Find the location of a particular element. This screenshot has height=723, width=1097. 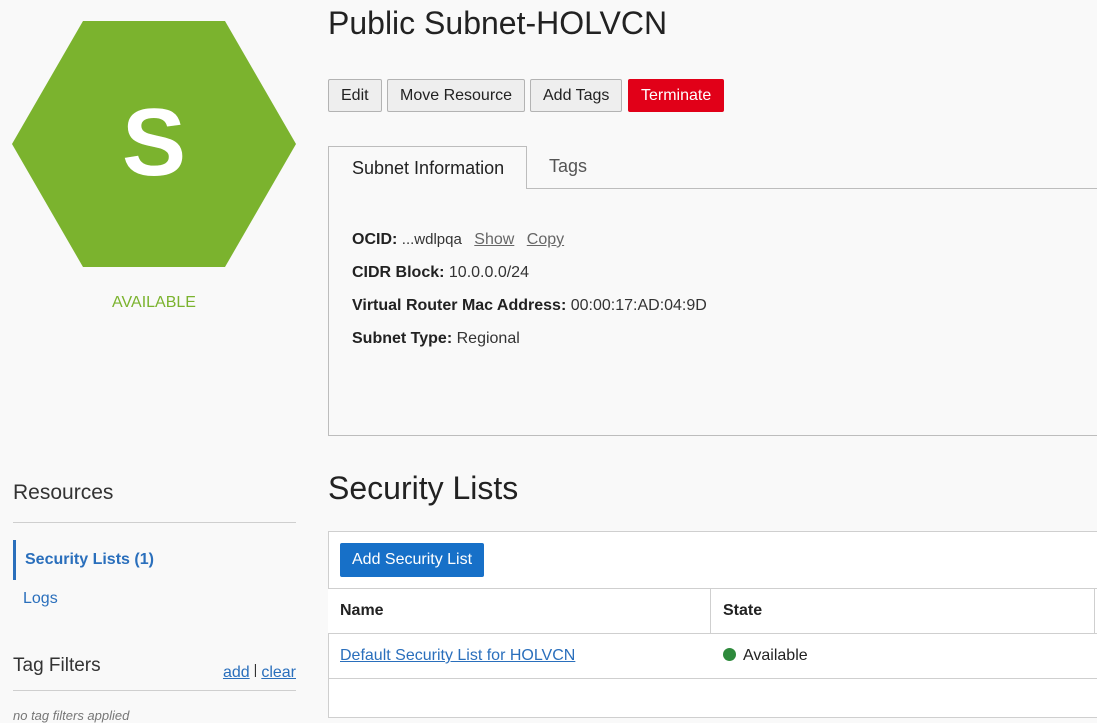

ocid-show-link: Show is located at coordinates (494, 239).